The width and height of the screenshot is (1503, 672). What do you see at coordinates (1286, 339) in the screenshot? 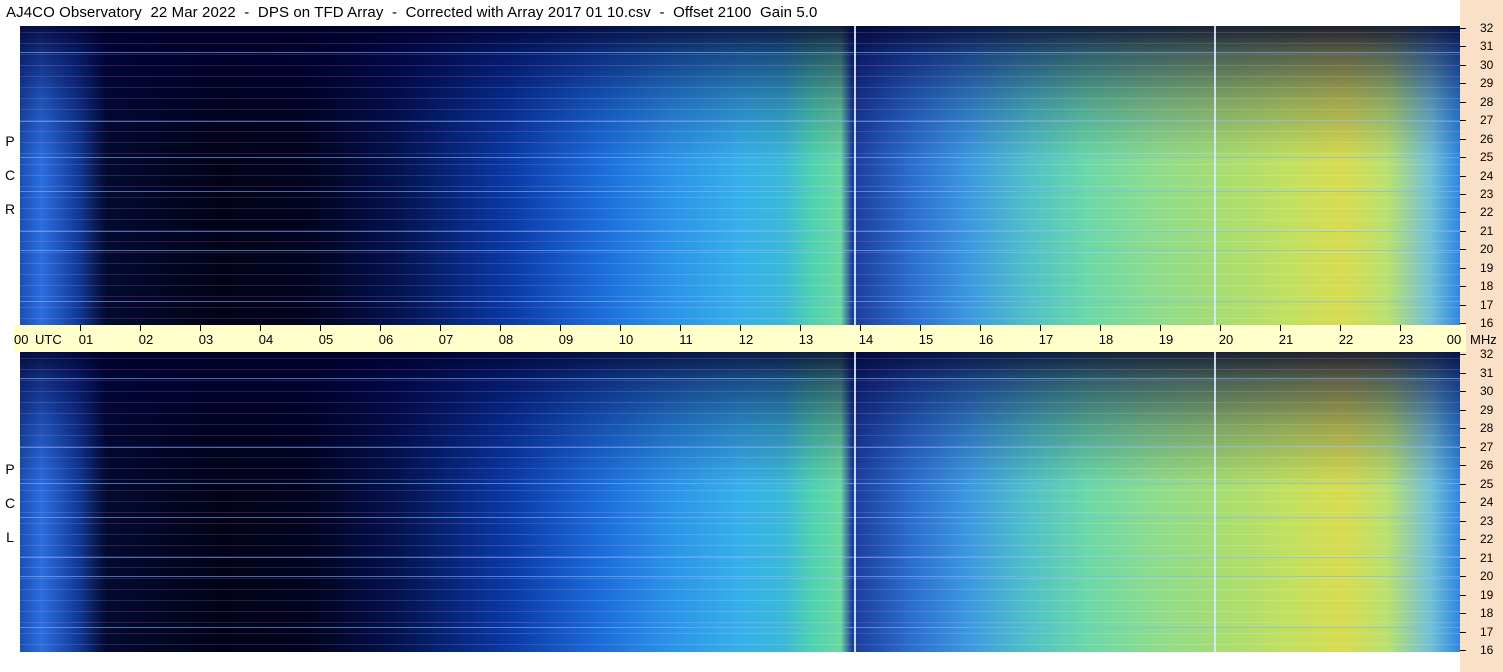
I see `time-label-hour: 21` at bounding box center [1286, 339].